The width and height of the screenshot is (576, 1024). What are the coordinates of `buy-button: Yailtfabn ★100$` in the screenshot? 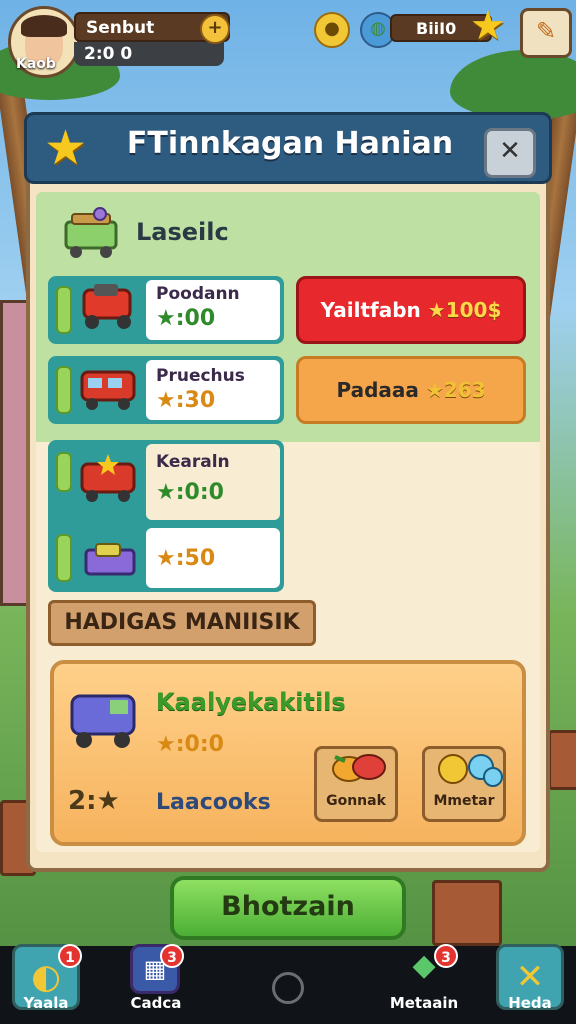 It's located at (411, 310).